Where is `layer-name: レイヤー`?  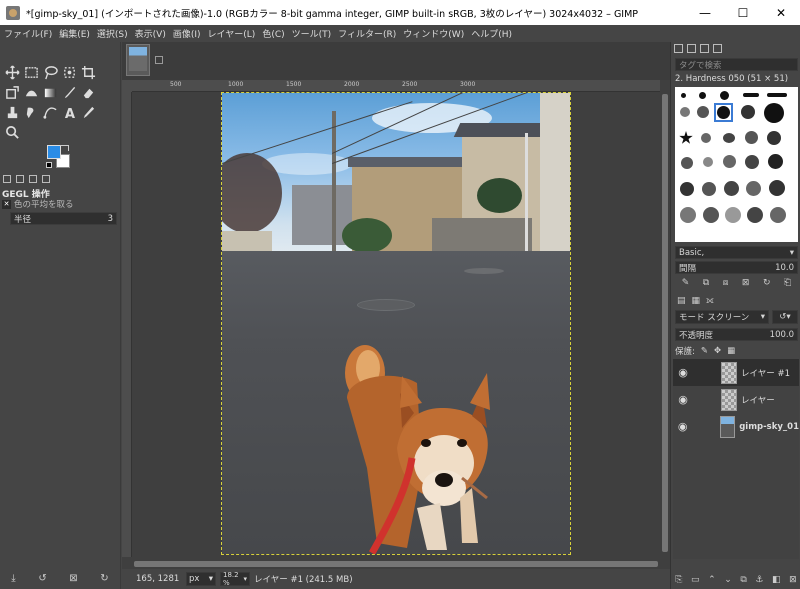
layer-name: レイヤー is located at coordinates (758, 400).